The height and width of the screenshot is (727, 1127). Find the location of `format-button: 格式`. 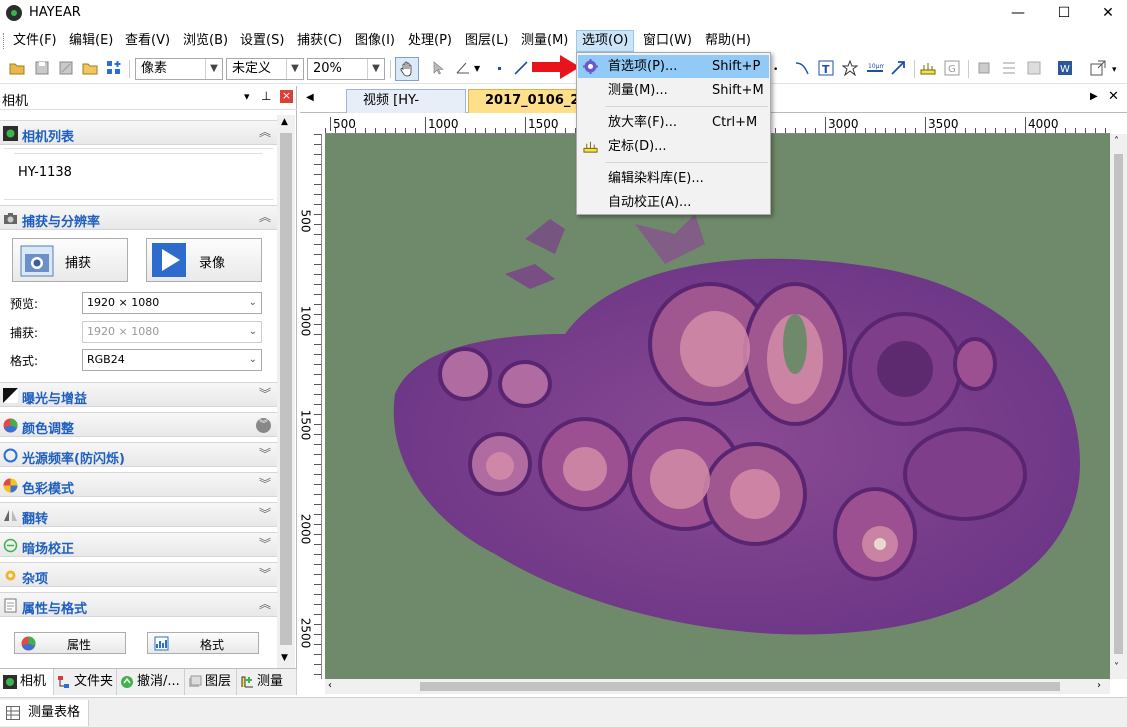

format-button: 格式 is located at coordinates (203, 643).